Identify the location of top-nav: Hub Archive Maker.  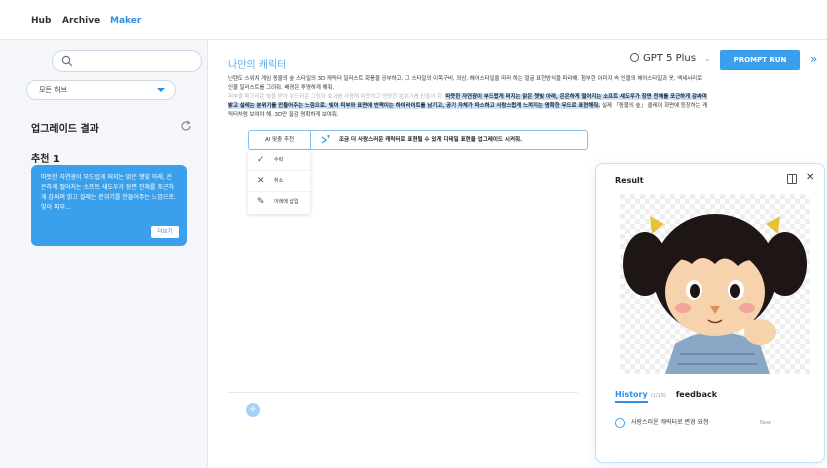
(413, 20).